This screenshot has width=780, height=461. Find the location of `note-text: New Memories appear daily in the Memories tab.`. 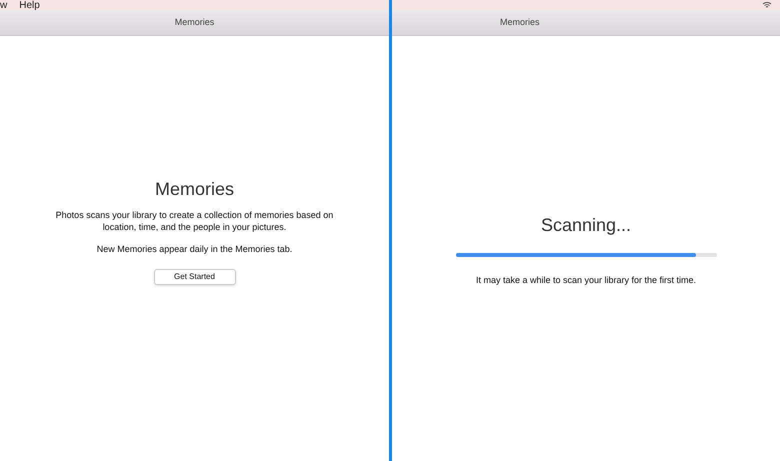

note-text: New Memories appear daily in the Memories tab. is located at coordinates (194, 249).